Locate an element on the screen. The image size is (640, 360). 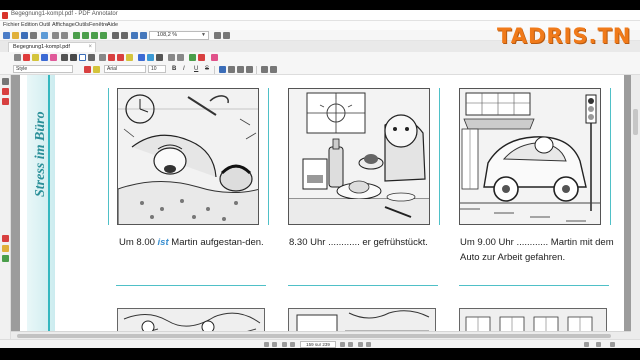
open-icon is located at coordinates (15, 35).